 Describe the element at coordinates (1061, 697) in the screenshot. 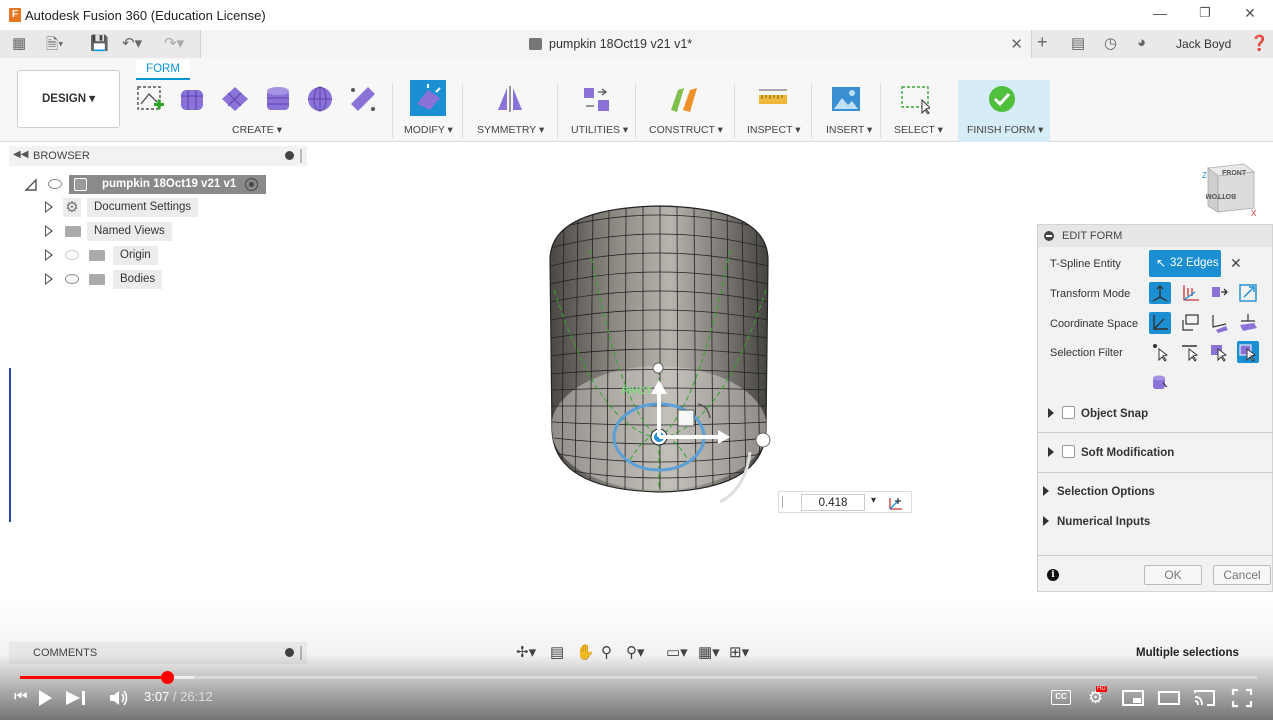

I see `captions-icon: CC` at that location.